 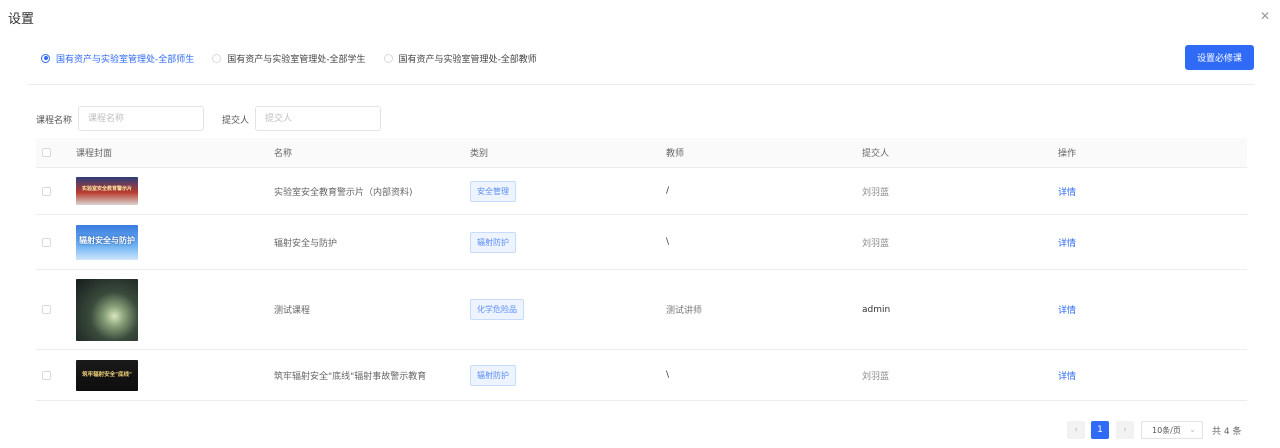 What do you see at coordinates (1076, 430) in the screenshot?
I see `prev-page-button: ‹` at bounding box center [1076, 430].